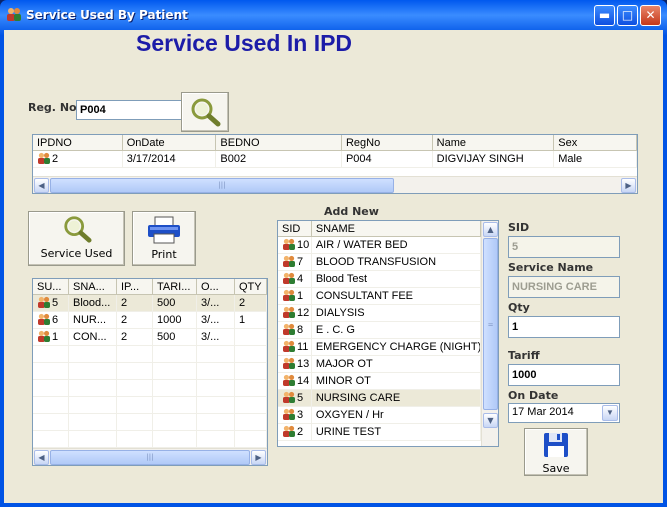 The height and width of the screenshot is (507, 667). I want to click on used-hscrollbar: ◀ ||| ▶, so click(150, 456).